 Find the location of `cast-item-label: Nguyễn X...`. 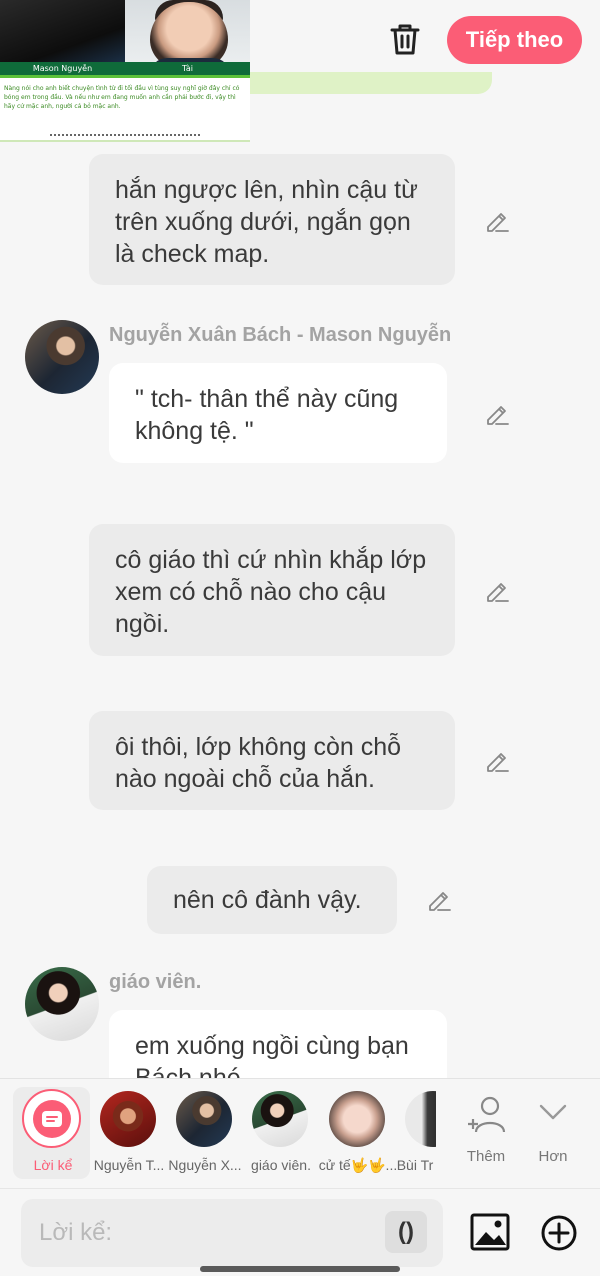

cast-item-label: Nguyễn X... is located at coordinates (205, 1165).